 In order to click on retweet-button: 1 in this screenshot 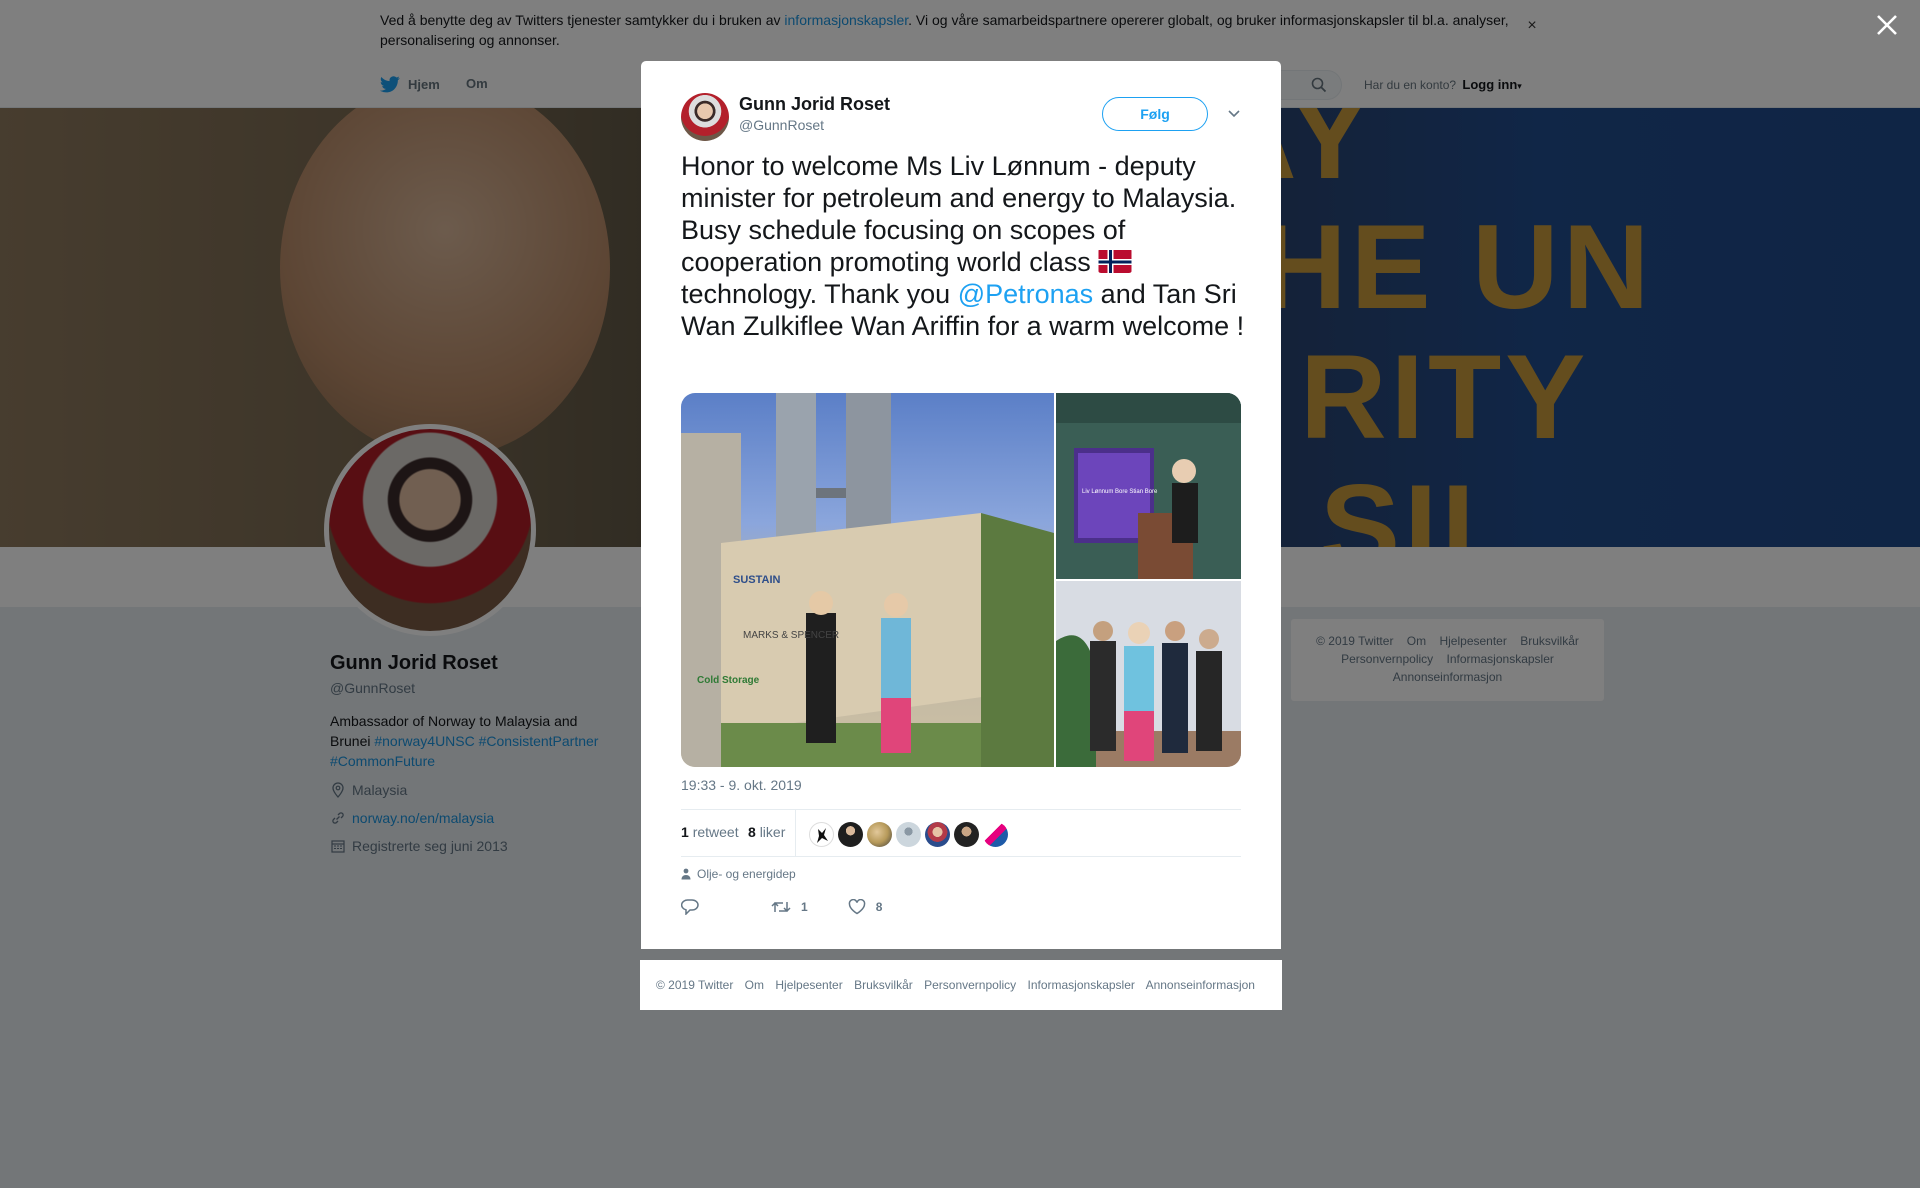, I will do `click(789, 907)`.